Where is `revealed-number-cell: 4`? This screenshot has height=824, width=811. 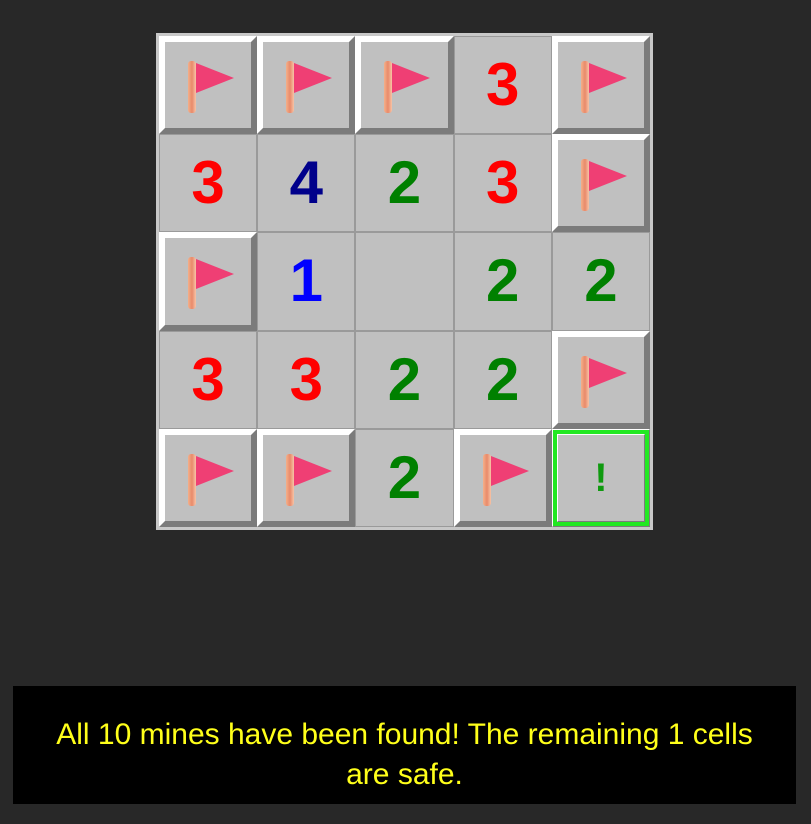 revealed-number-cell: 4 is located at coordinates (306, 183).